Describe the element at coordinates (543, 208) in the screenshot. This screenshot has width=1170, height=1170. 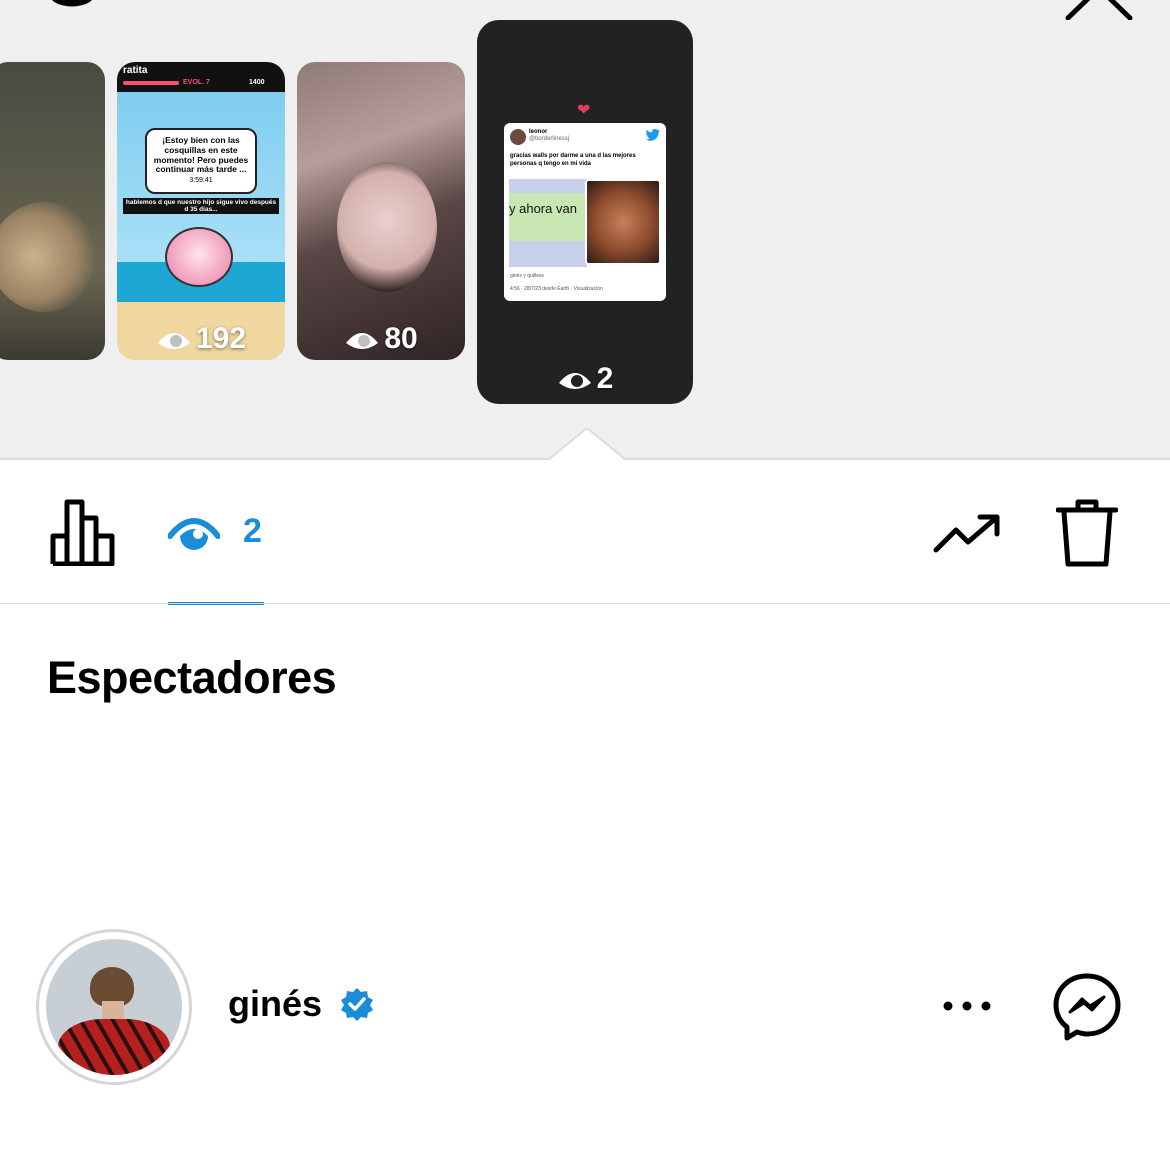
I see `meme-text: y ahora van` at that location.